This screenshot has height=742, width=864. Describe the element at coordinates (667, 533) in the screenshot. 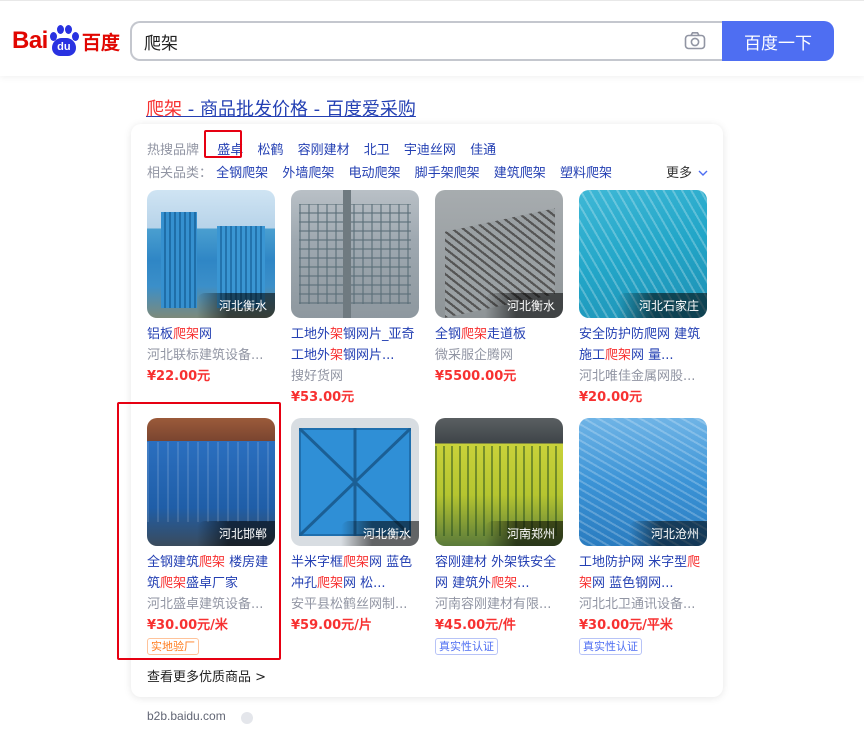

I see `product-location: 河北沧州` at that location.